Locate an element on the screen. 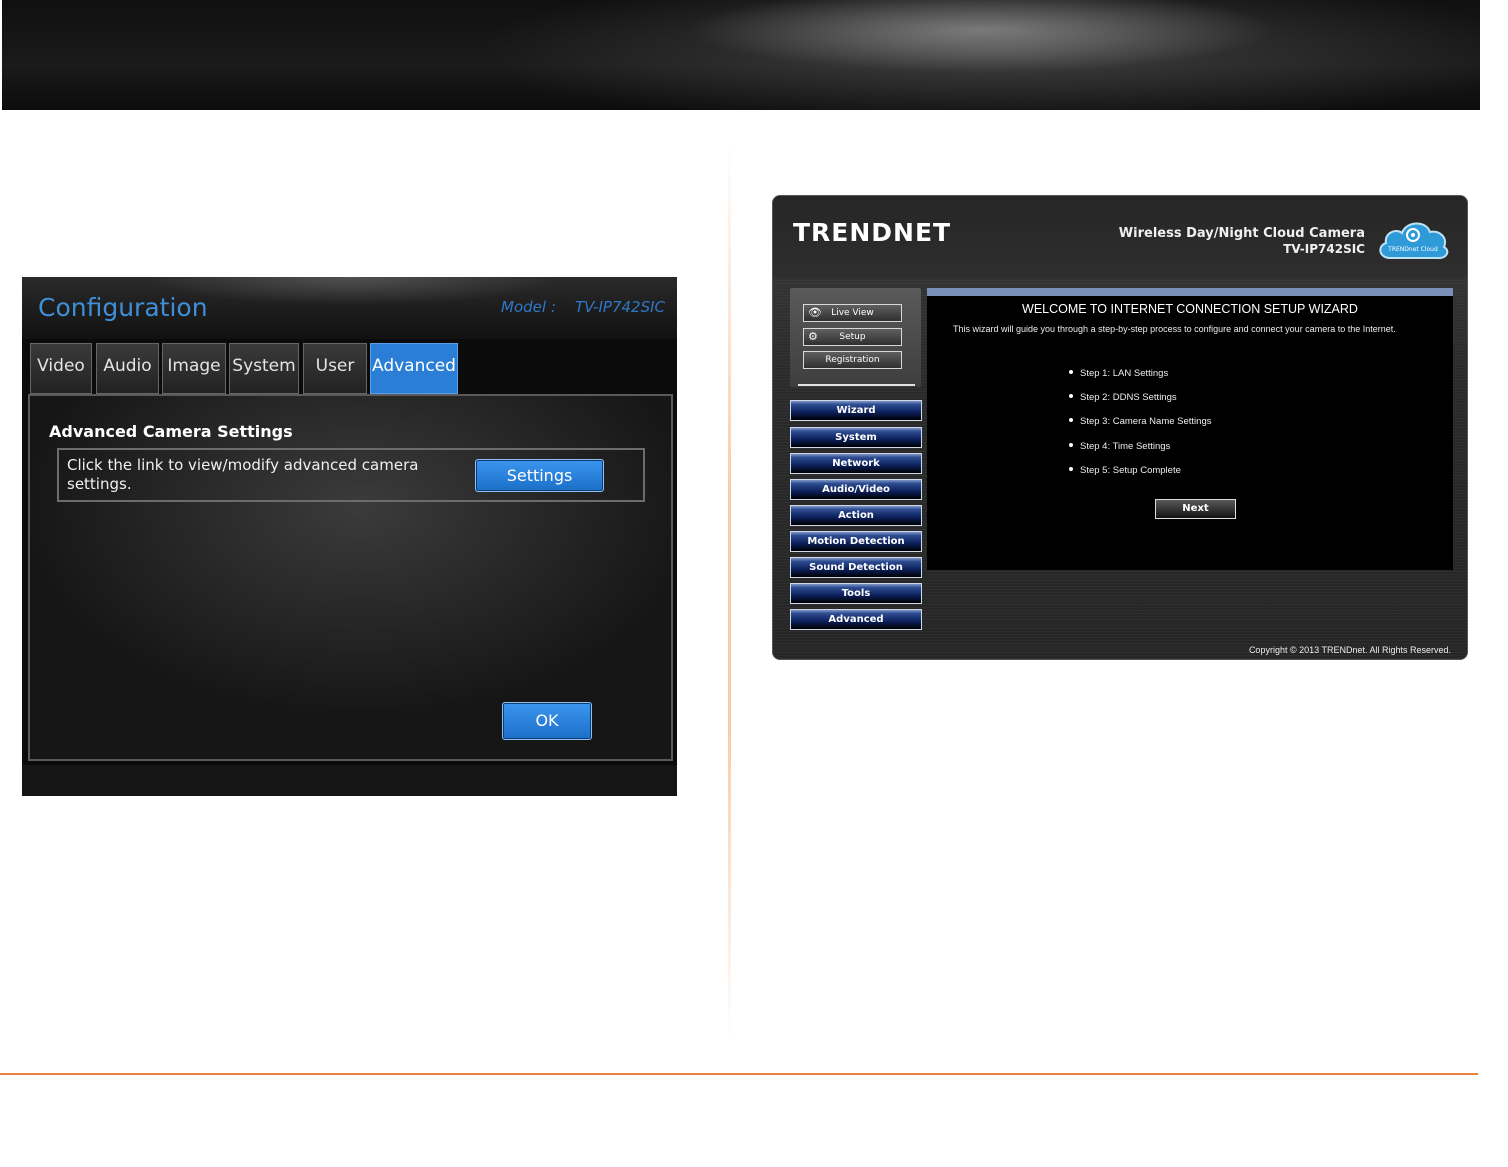 This screenshot has width=1508, height=1167. eye-icon: 👁 is located at coordinates (815, 312).